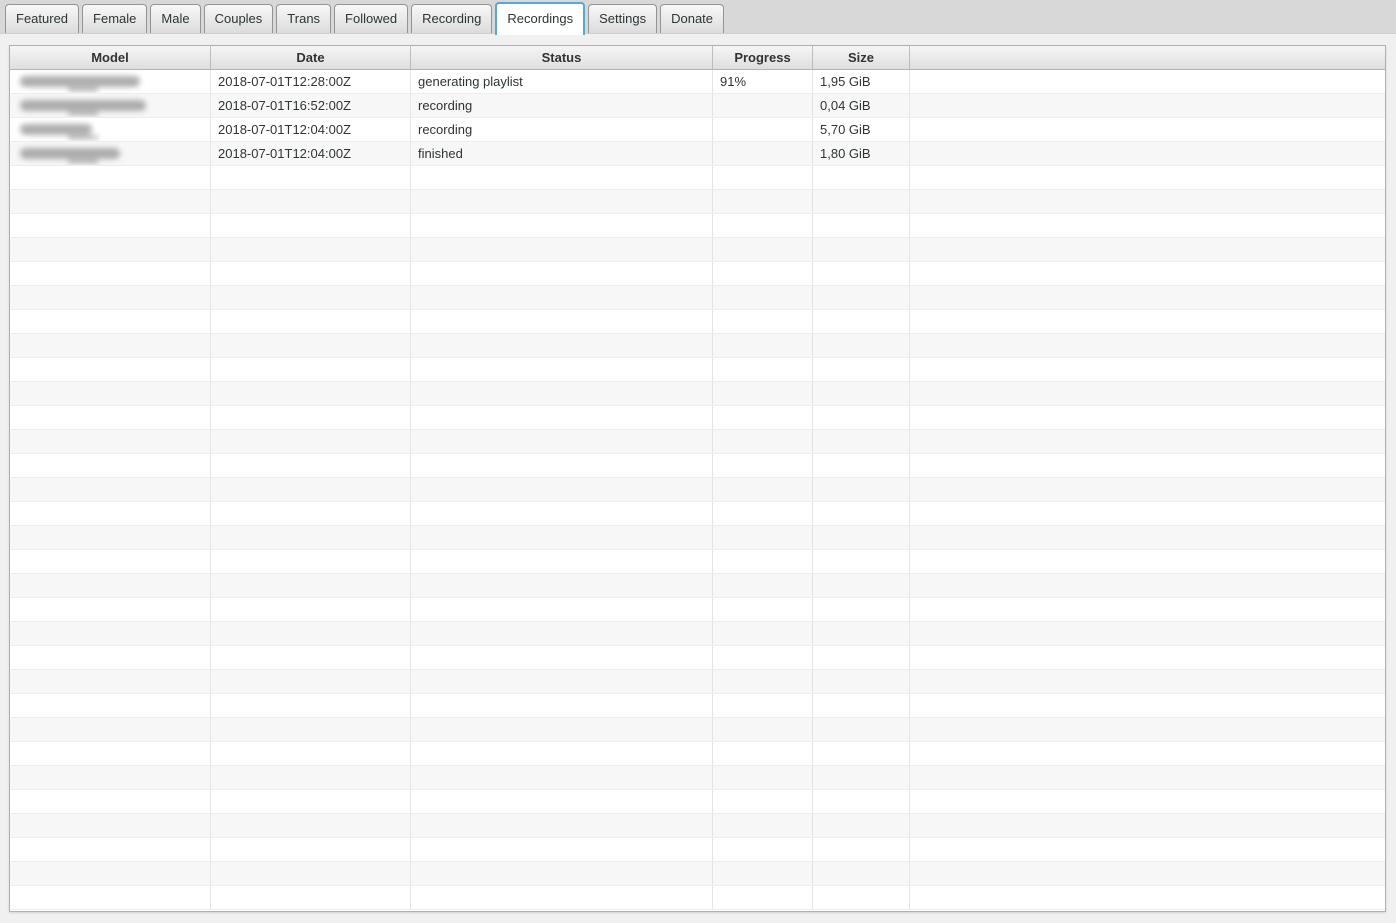  Describe the element at coordinates (115, 18) in the screenshot. I see `tab-female: Female` at that location.